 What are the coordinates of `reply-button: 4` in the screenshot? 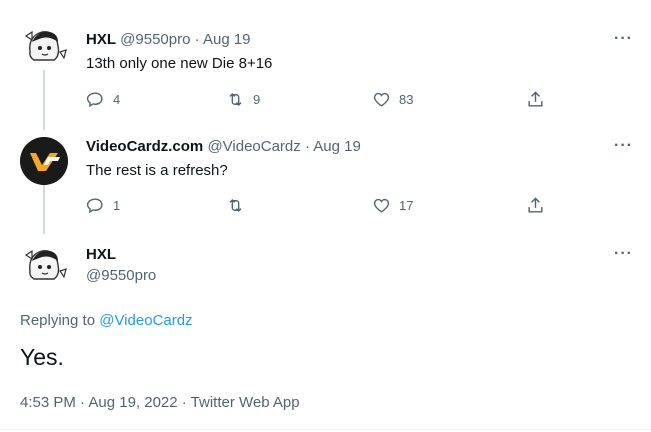 It's located at (103, 99).